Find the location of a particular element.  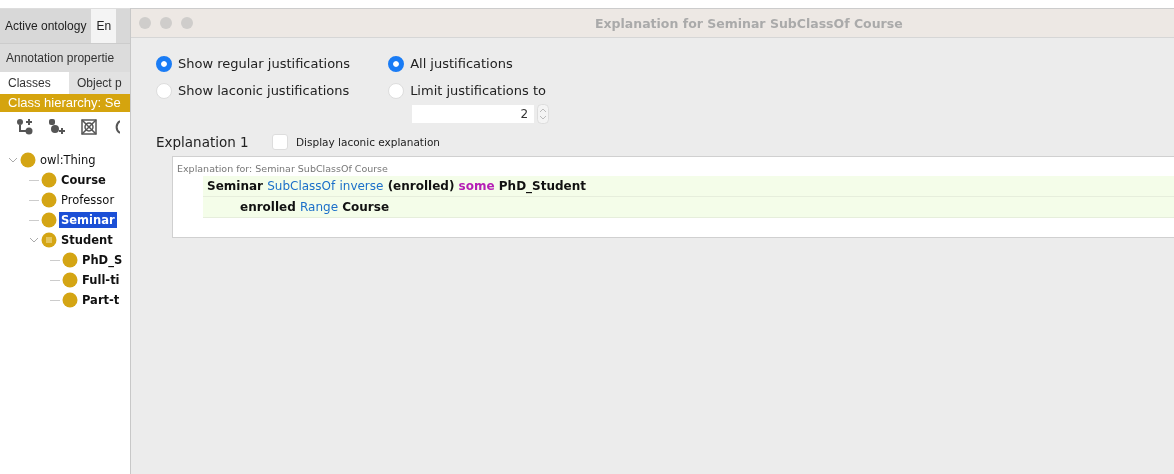

tree-item: Professor is located at coordinates (88, 200).